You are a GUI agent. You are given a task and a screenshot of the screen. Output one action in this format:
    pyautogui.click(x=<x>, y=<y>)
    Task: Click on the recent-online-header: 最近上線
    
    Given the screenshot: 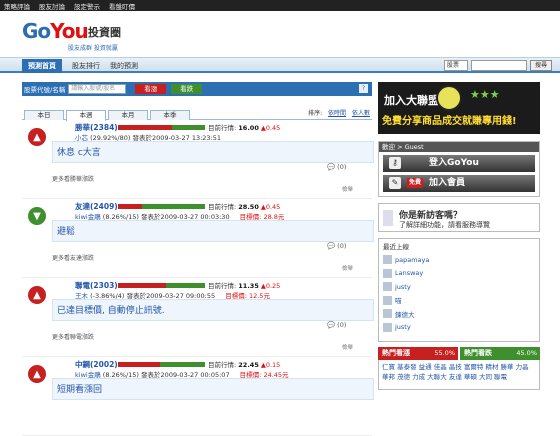 What is the action you would take?
    pyautogui.click(x=396, y=247)
    